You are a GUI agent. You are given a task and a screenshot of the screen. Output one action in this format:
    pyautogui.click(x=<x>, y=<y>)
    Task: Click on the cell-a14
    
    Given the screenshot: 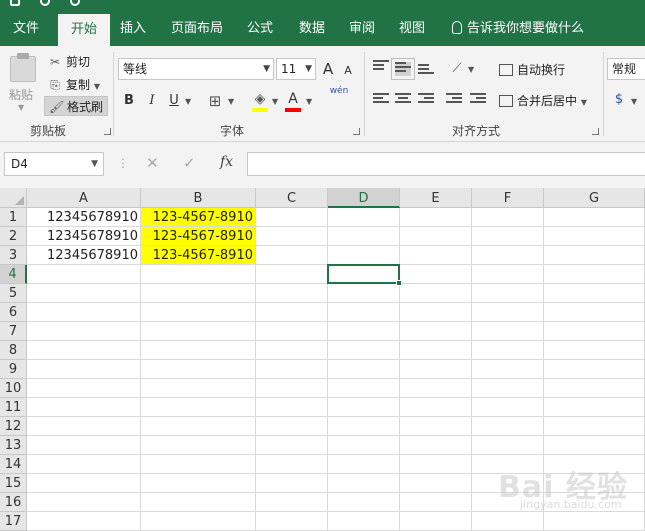 What is the action you would take?
    pyautogui.click(x=84, y=464)
    